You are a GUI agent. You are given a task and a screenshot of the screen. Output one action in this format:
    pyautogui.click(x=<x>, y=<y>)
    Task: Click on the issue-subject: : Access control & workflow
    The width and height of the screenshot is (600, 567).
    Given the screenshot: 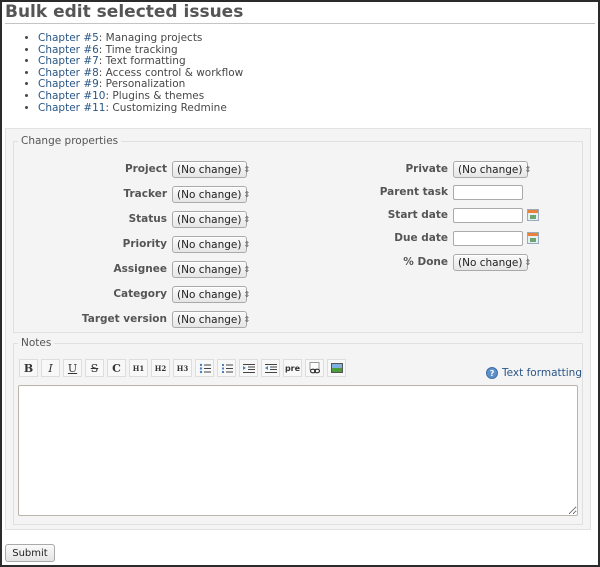 What is the action you would take?
    pyautogui.click(x=171, y=72)
    